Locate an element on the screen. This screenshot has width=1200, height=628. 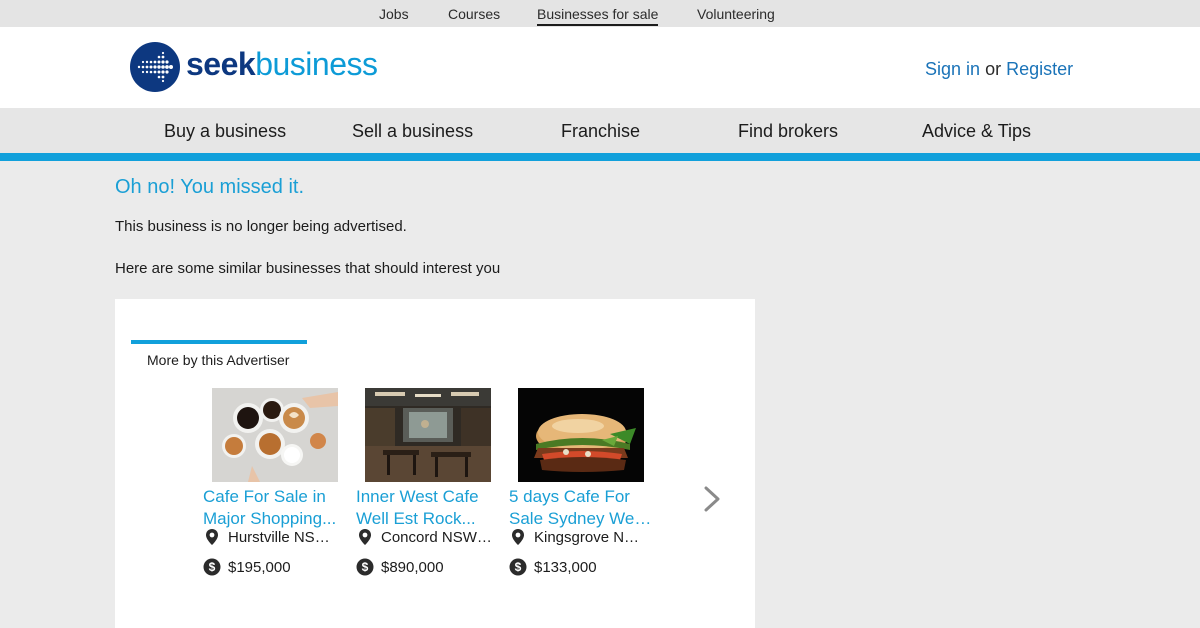
topbar-link-volunteering: Volunteering is located at coordinates (736, 14).